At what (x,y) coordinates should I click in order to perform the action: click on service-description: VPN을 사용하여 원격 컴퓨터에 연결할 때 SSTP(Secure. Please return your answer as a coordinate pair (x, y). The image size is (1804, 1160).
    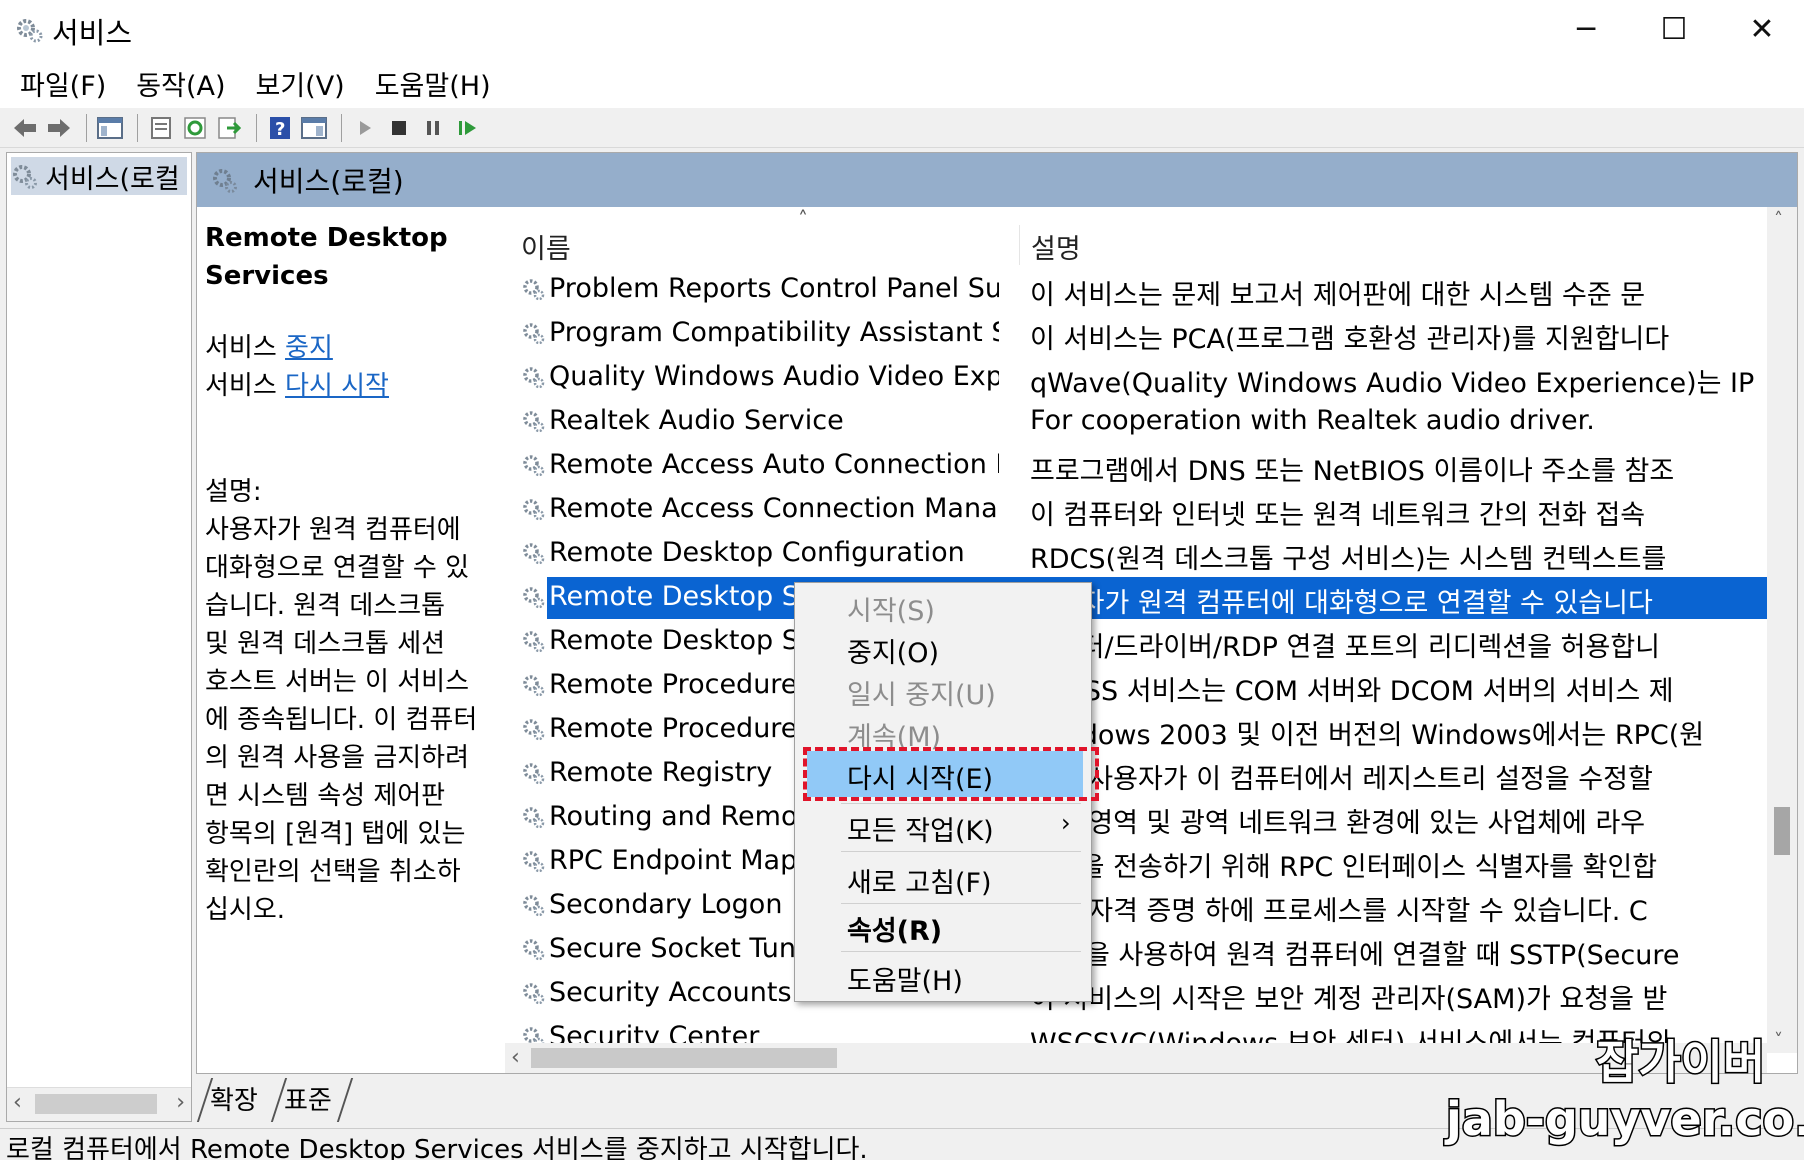
    Looking at the image, I should click on (1355, 955).